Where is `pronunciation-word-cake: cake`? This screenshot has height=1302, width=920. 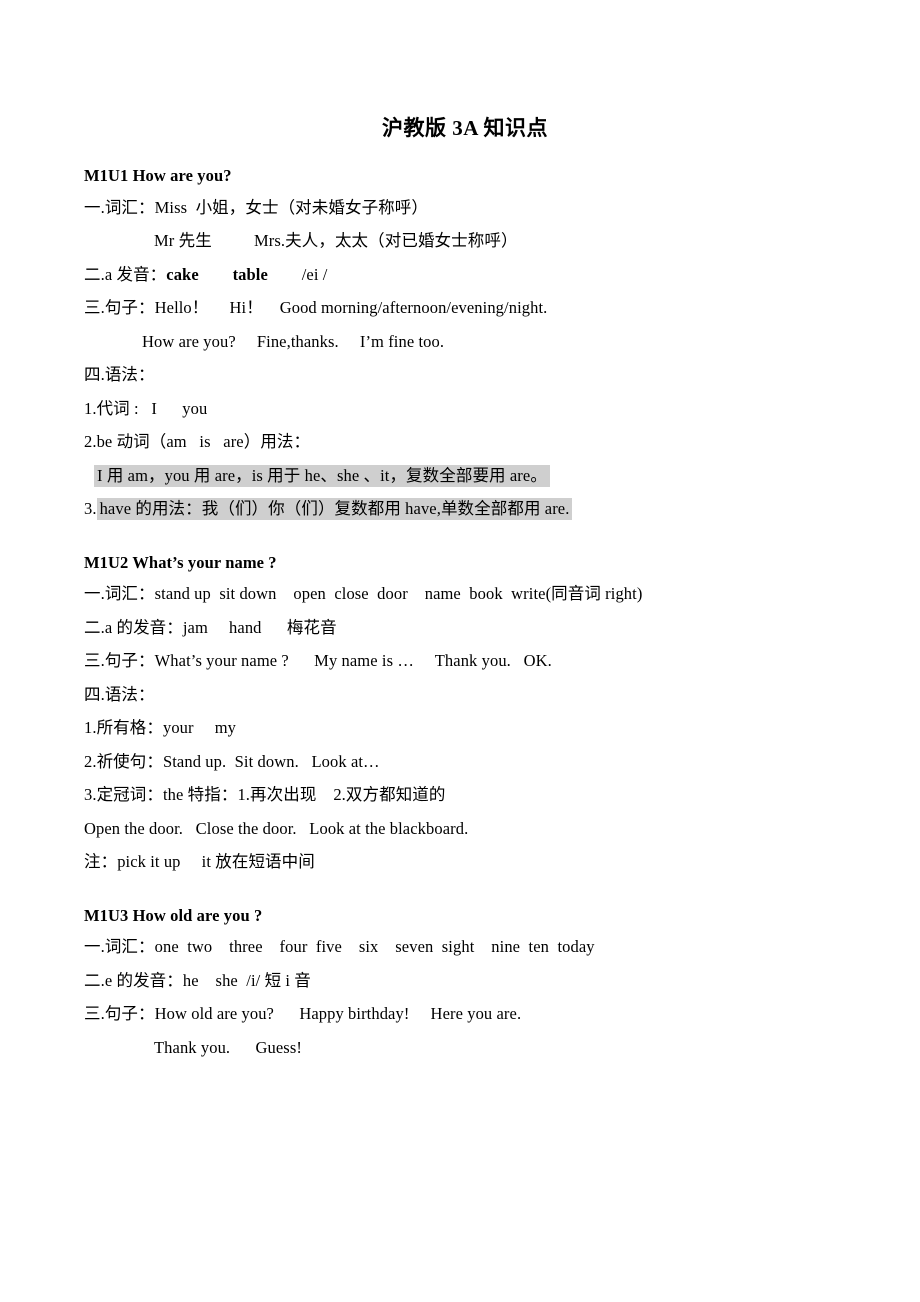 pronunciation-word-cake: cake is located at coordinates (182, 274).